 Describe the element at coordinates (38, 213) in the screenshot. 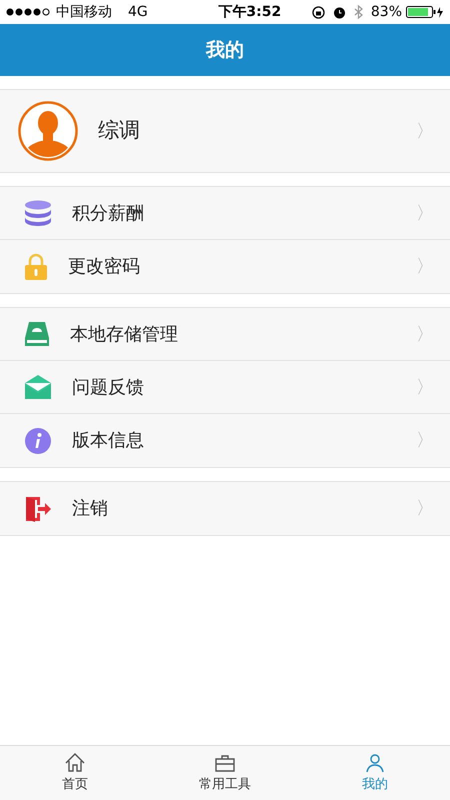

I see `coins-icon` at that location.